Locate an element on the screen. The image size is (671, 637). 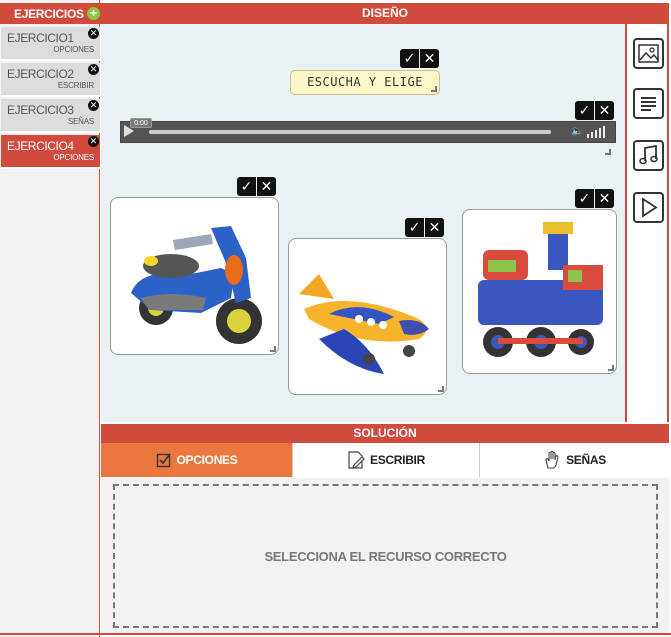
exercise-type: SEÑAS is located at coordinates (80, 121).